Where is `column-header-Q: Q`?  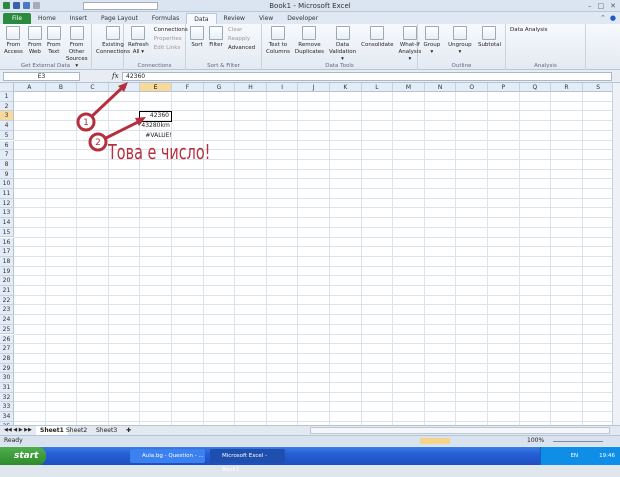 column-header-Q: Q is located at coordinates (535, 87).